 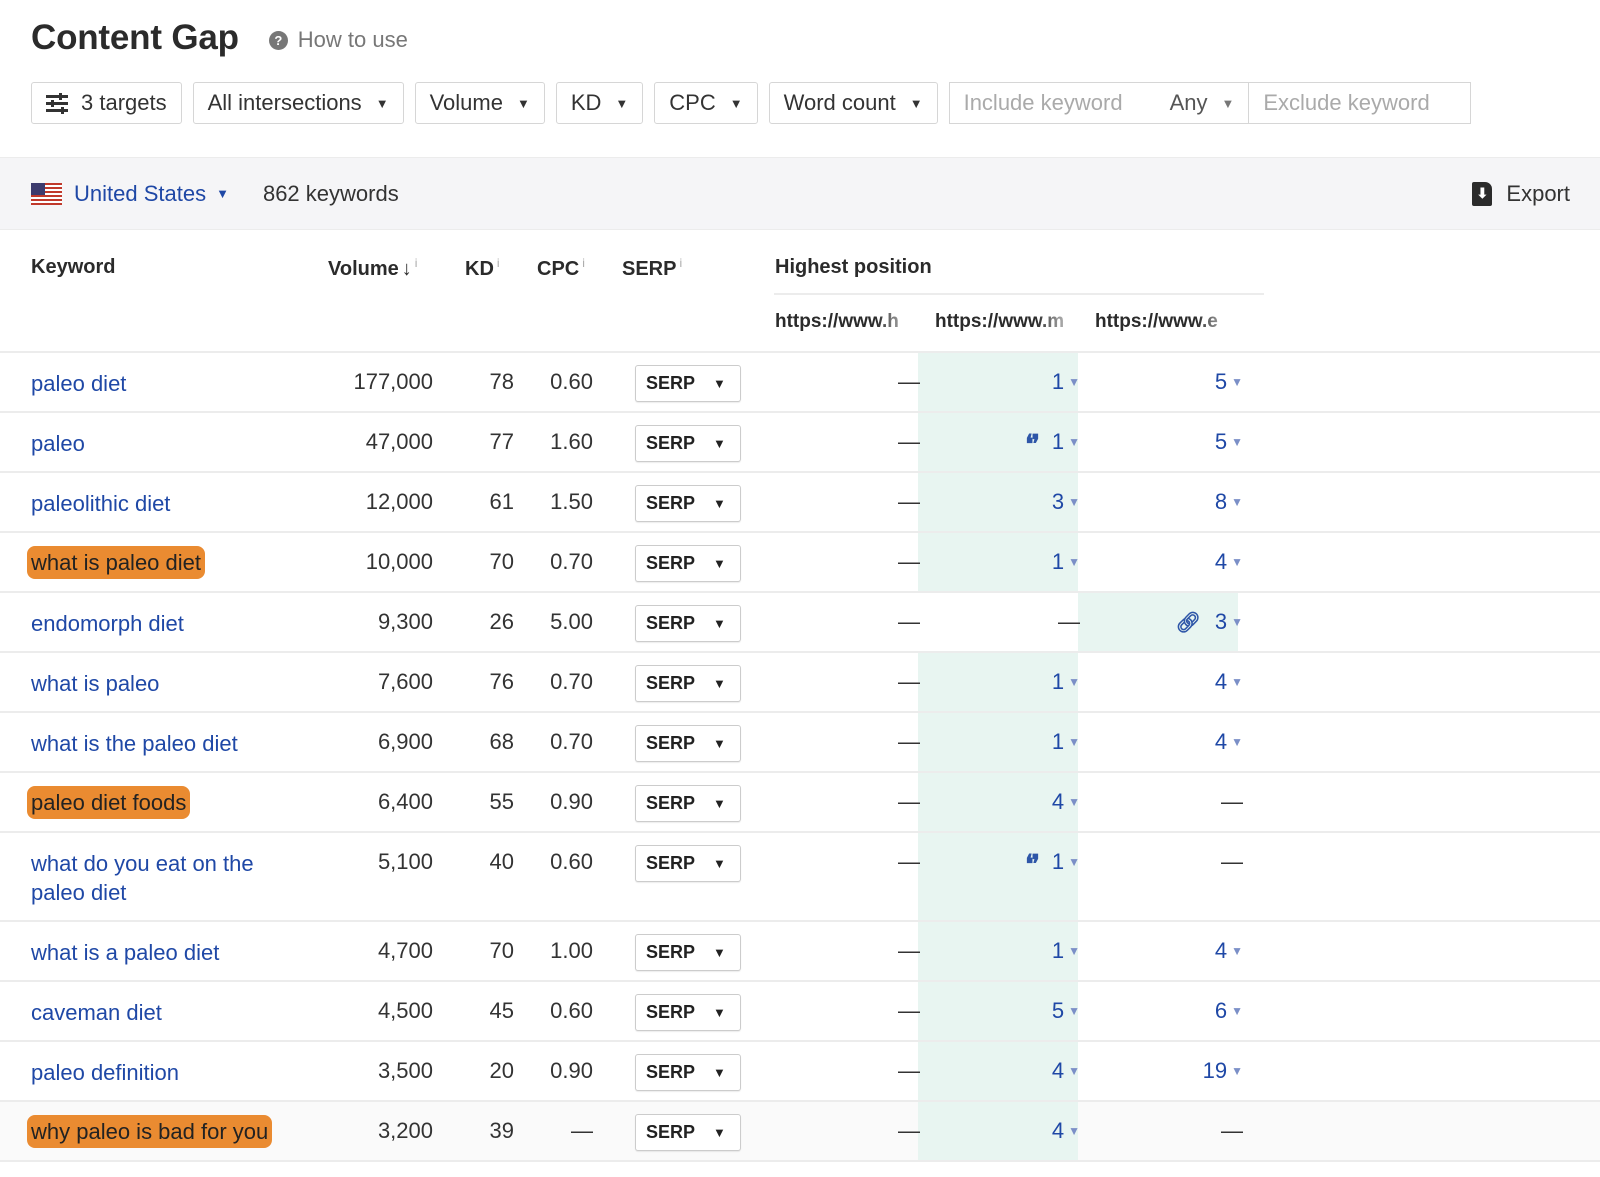 I want to click on keyword-link: what is paleo, so click(x=156, y=683).